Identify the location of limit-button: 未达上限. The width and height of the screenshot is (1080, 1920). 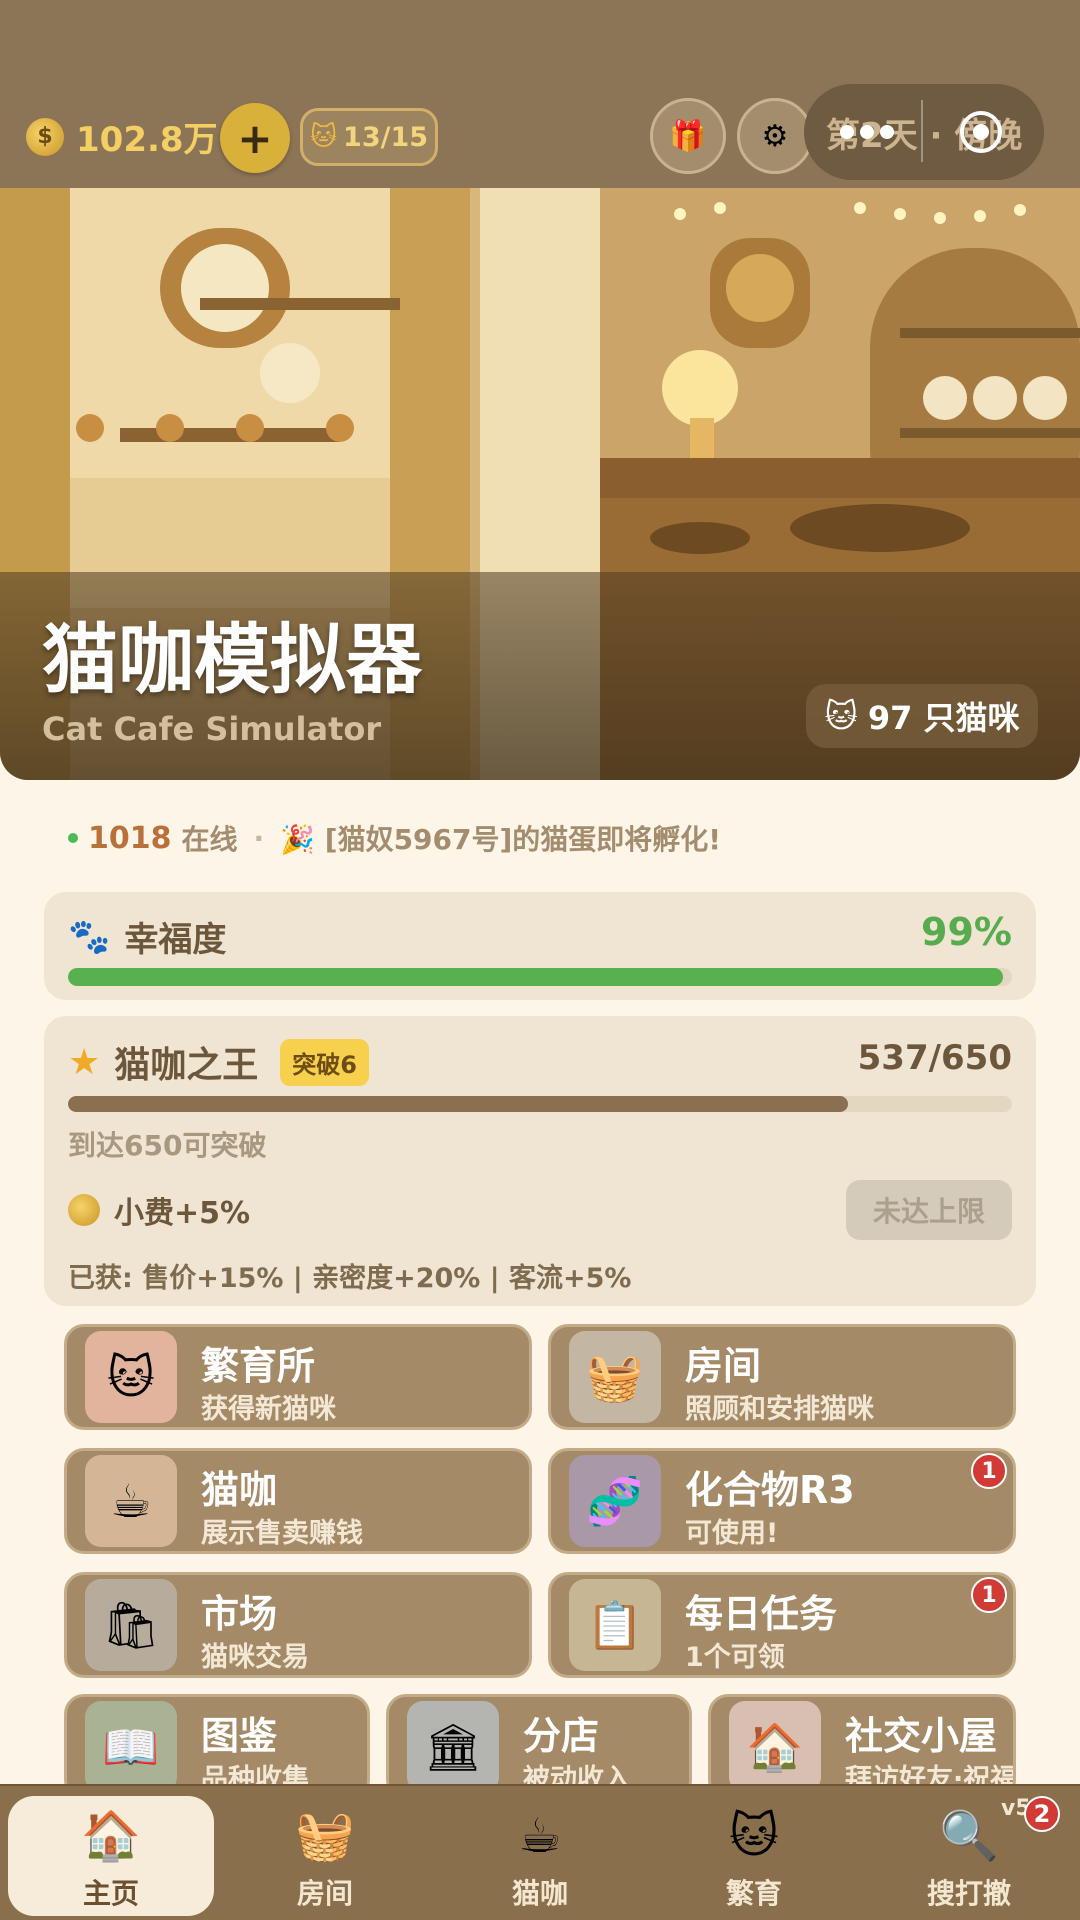
(929, 1210).